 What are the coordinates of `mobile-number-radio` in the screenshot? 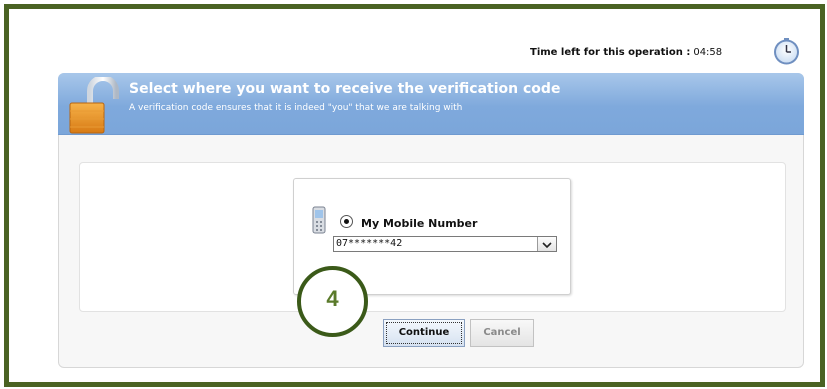 It's located at (346, 221).